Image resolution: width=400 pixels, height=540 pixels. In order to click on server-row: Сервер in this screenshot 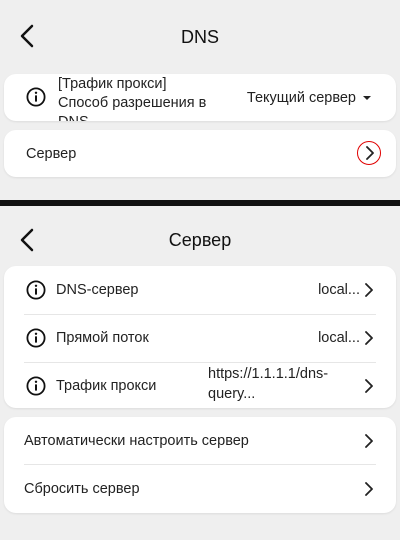, I will do `click(200, 153)`.